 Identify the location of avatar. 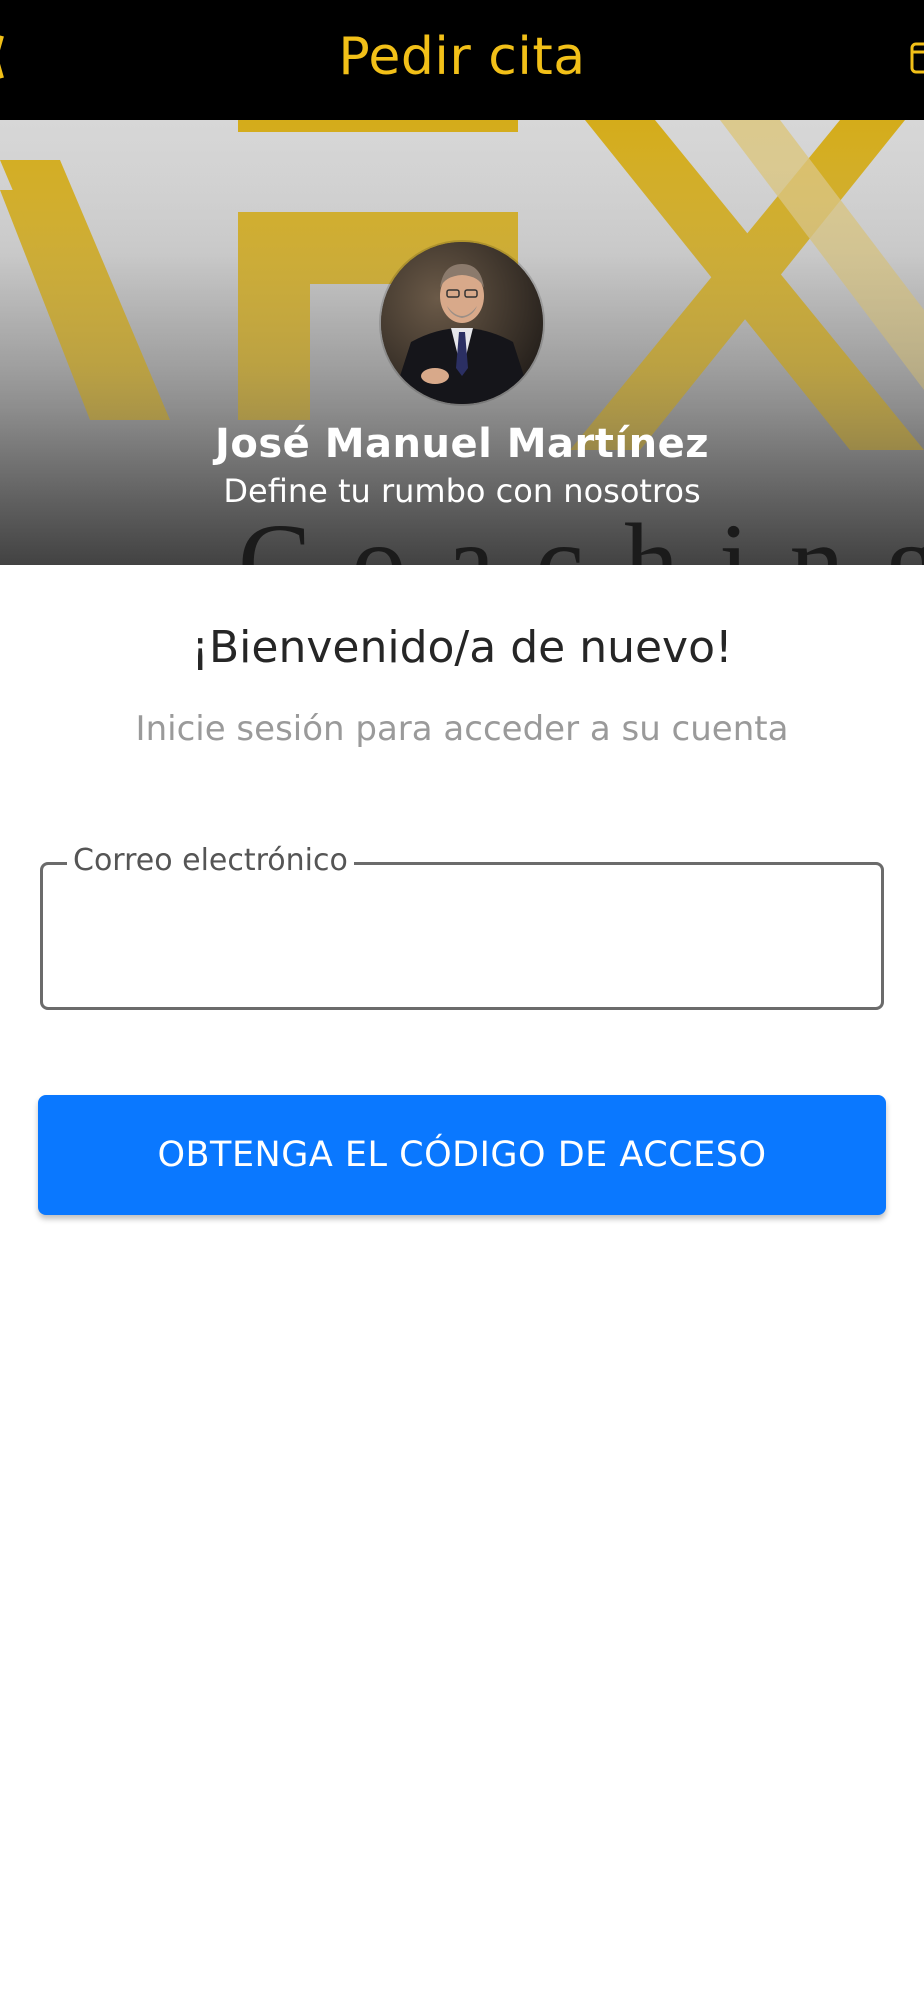
(462, 323).